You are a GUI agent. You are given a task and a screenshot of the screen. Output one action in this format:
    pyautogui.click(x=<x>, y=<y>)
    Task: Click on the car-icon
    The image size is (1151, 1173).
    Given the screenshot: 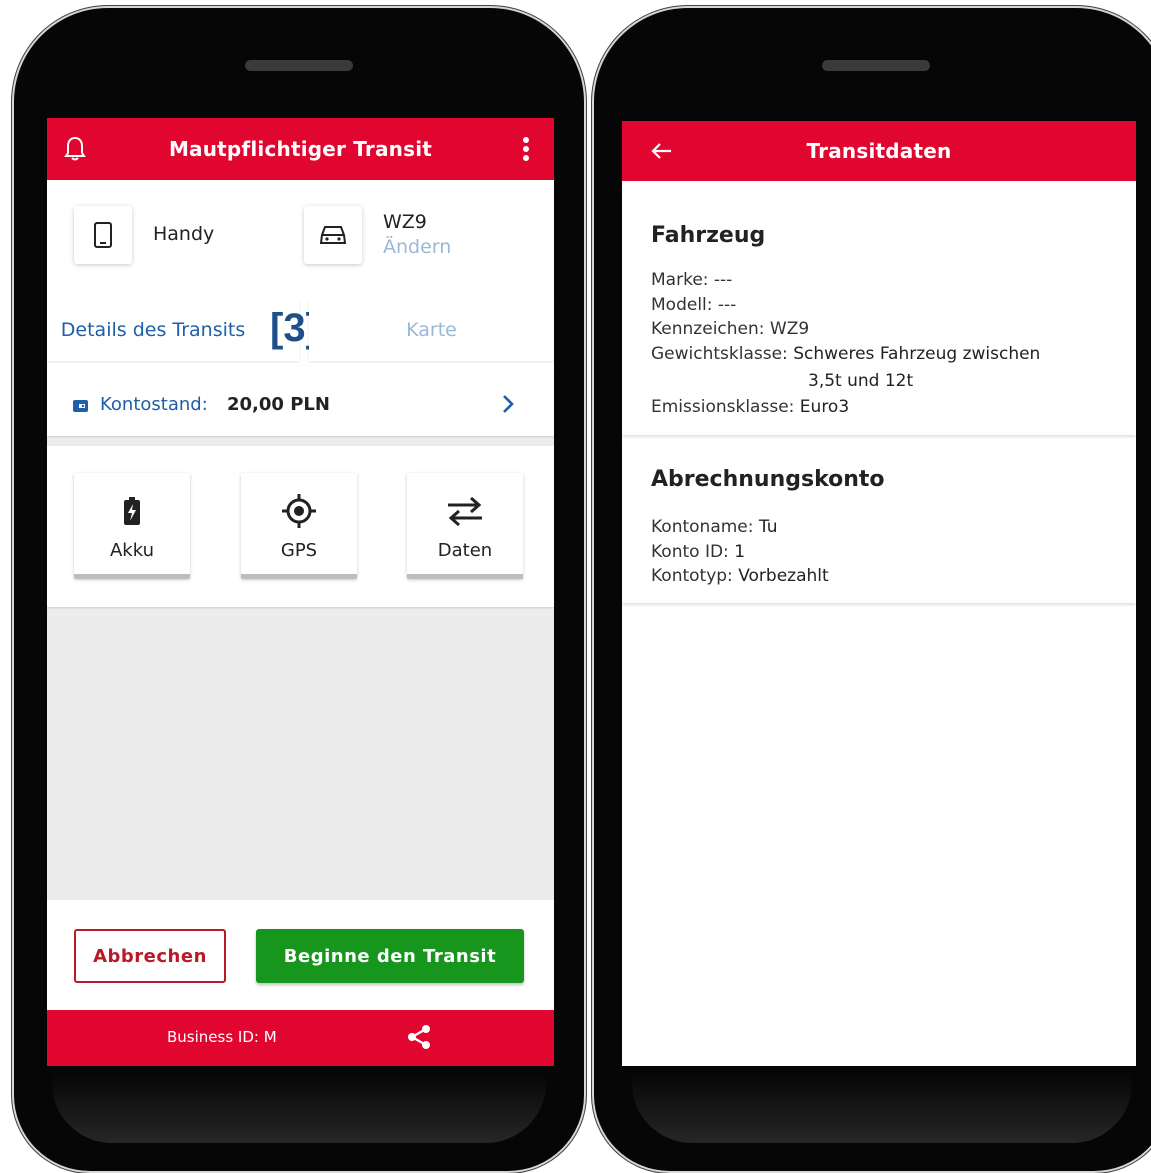 What is the action you would take?
    pyautogui.click(x=333, y=235)
    